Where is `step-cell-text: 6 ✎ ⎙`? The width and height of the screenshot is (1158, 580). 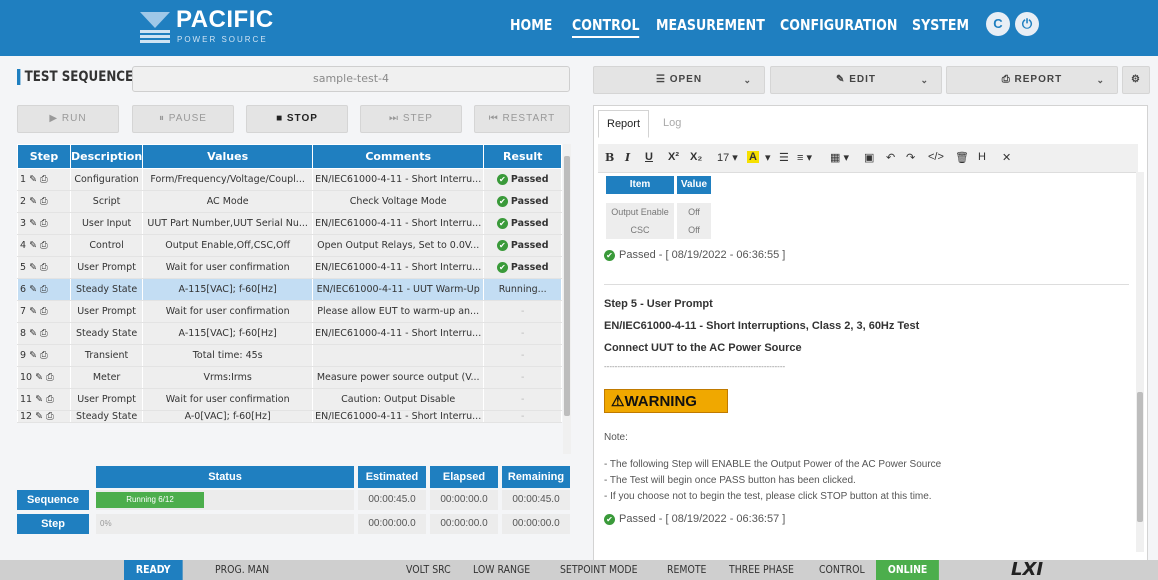 step-cell-text: 6 ✎ ⎙ is located at coordinates (34, 289).